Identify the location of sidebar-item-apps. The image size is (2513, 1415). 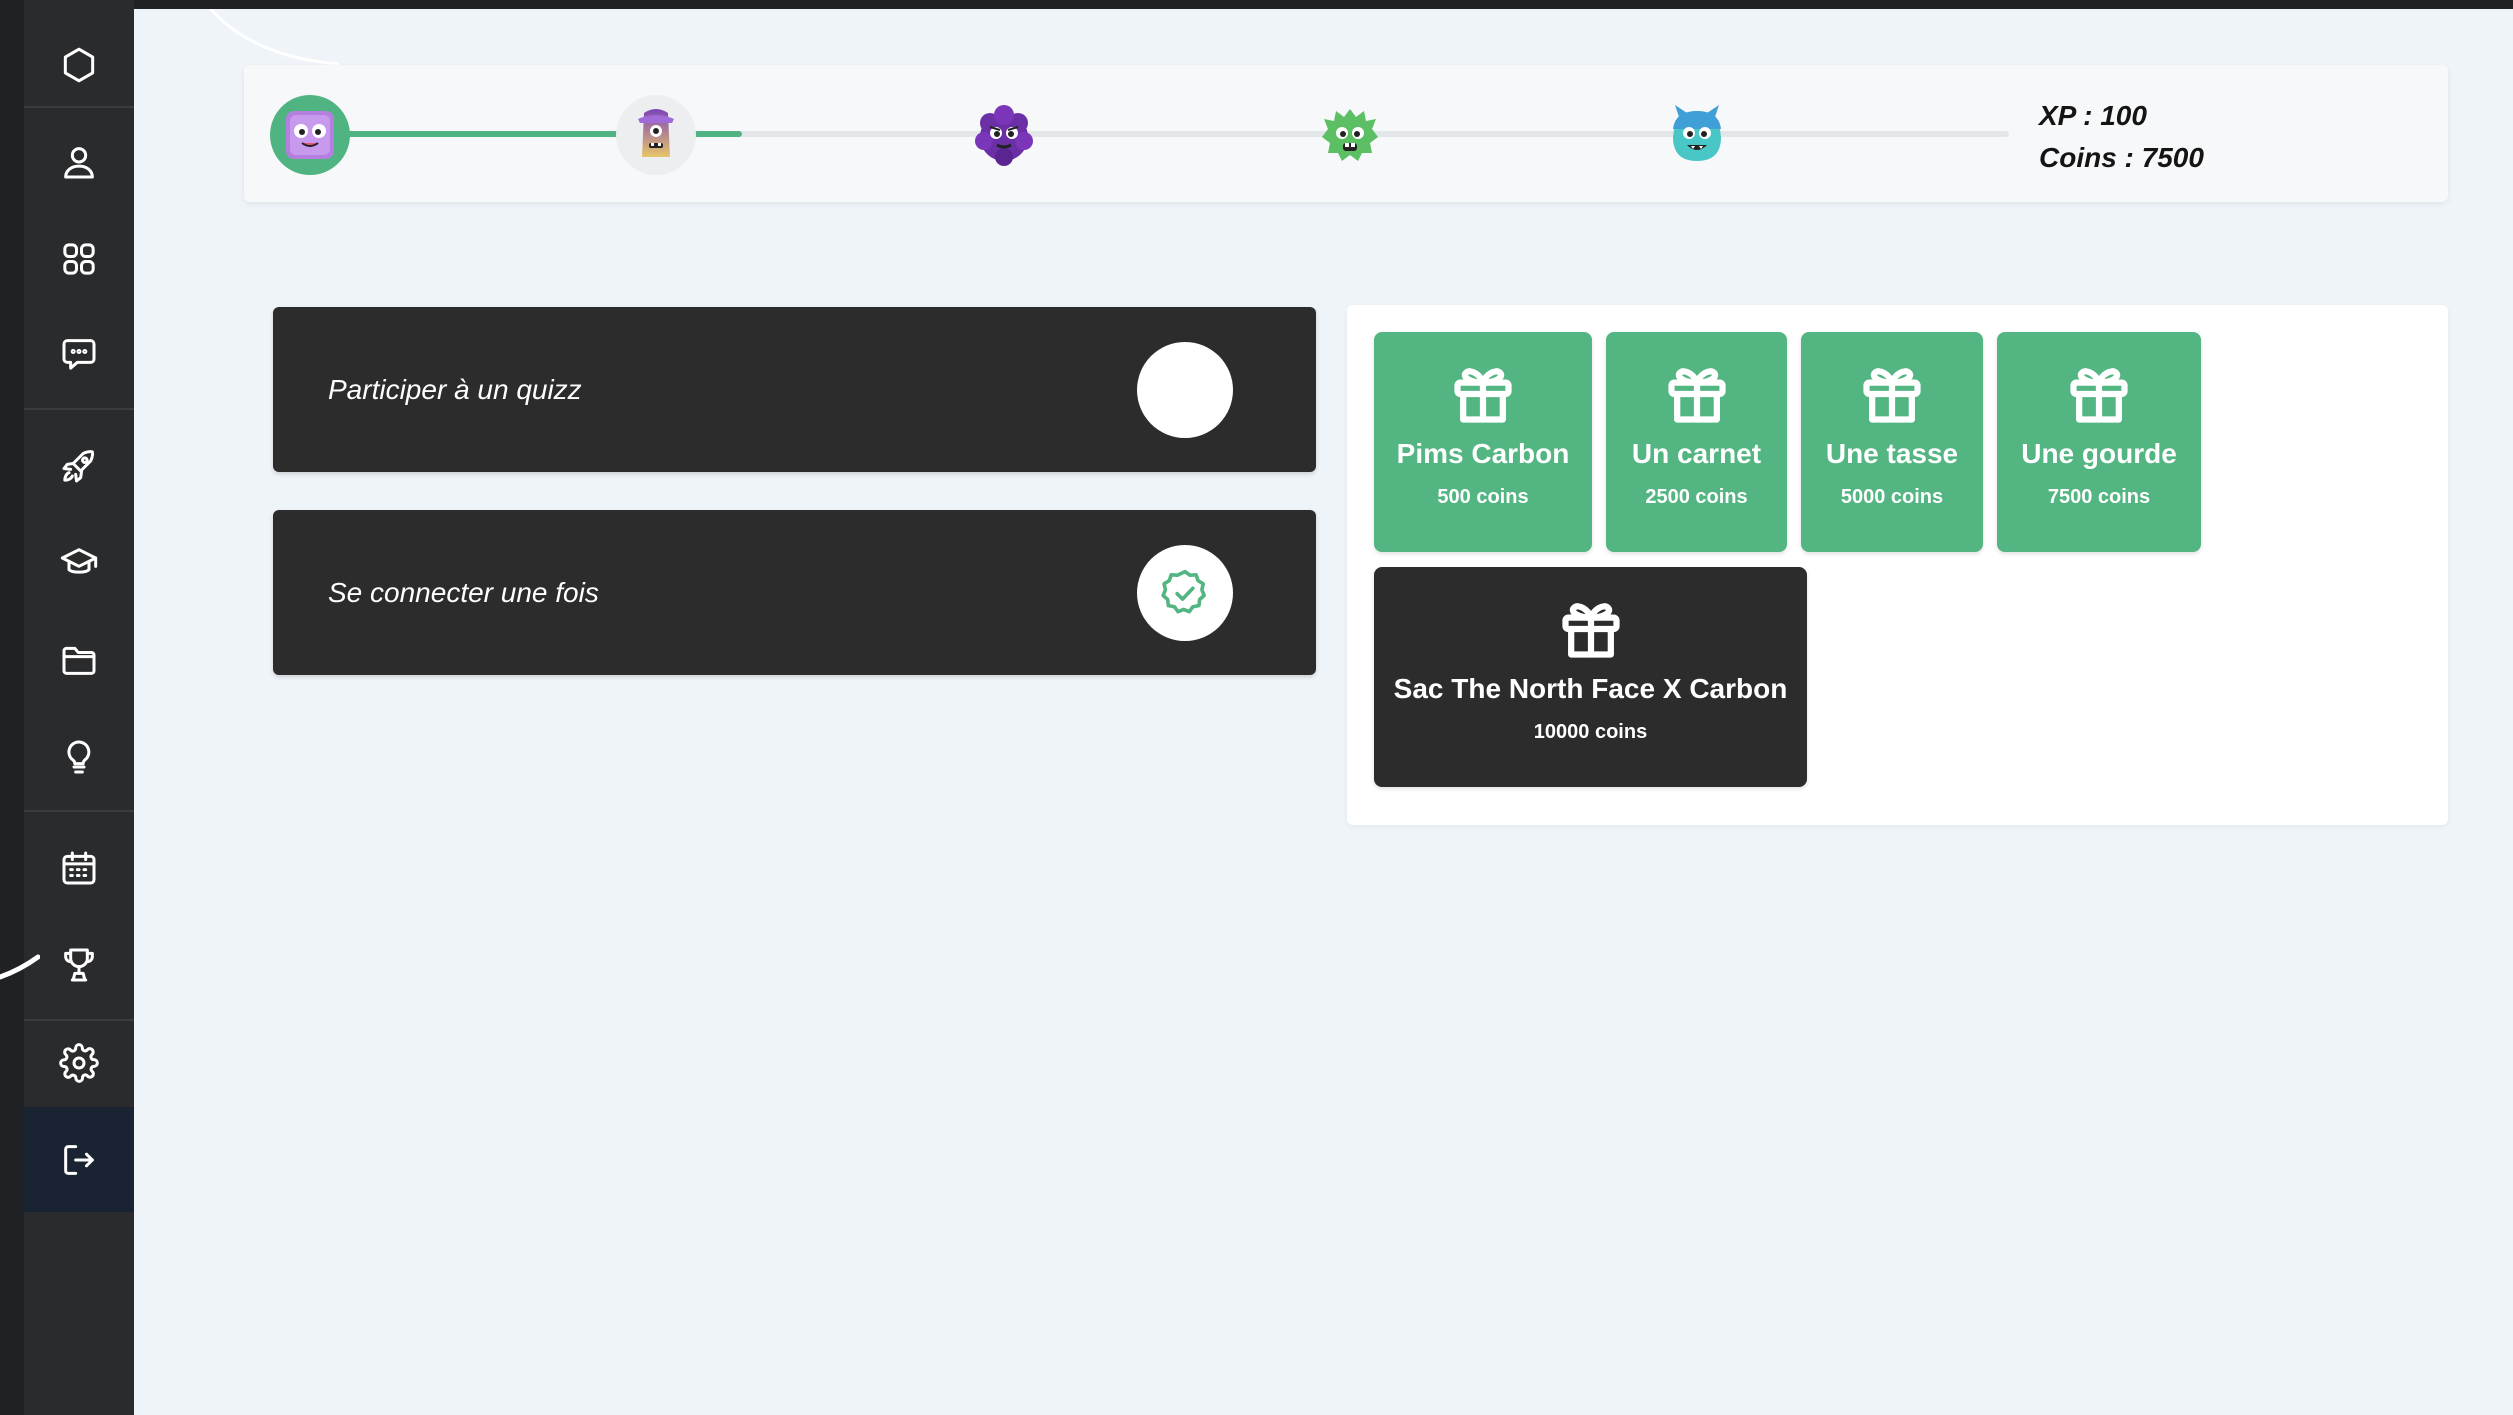
(79, 259).